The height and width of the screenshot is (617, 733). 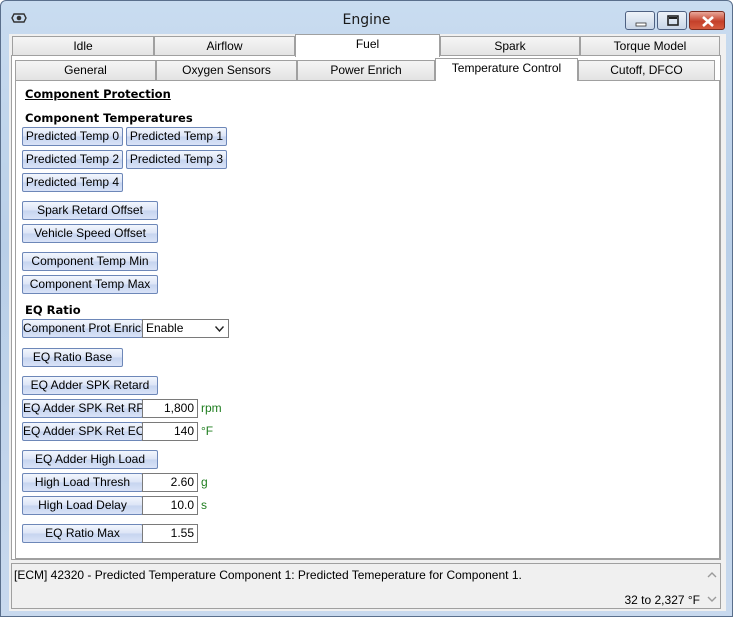 I want to click on tab-idle: Idle, so click(x=83, y=46).